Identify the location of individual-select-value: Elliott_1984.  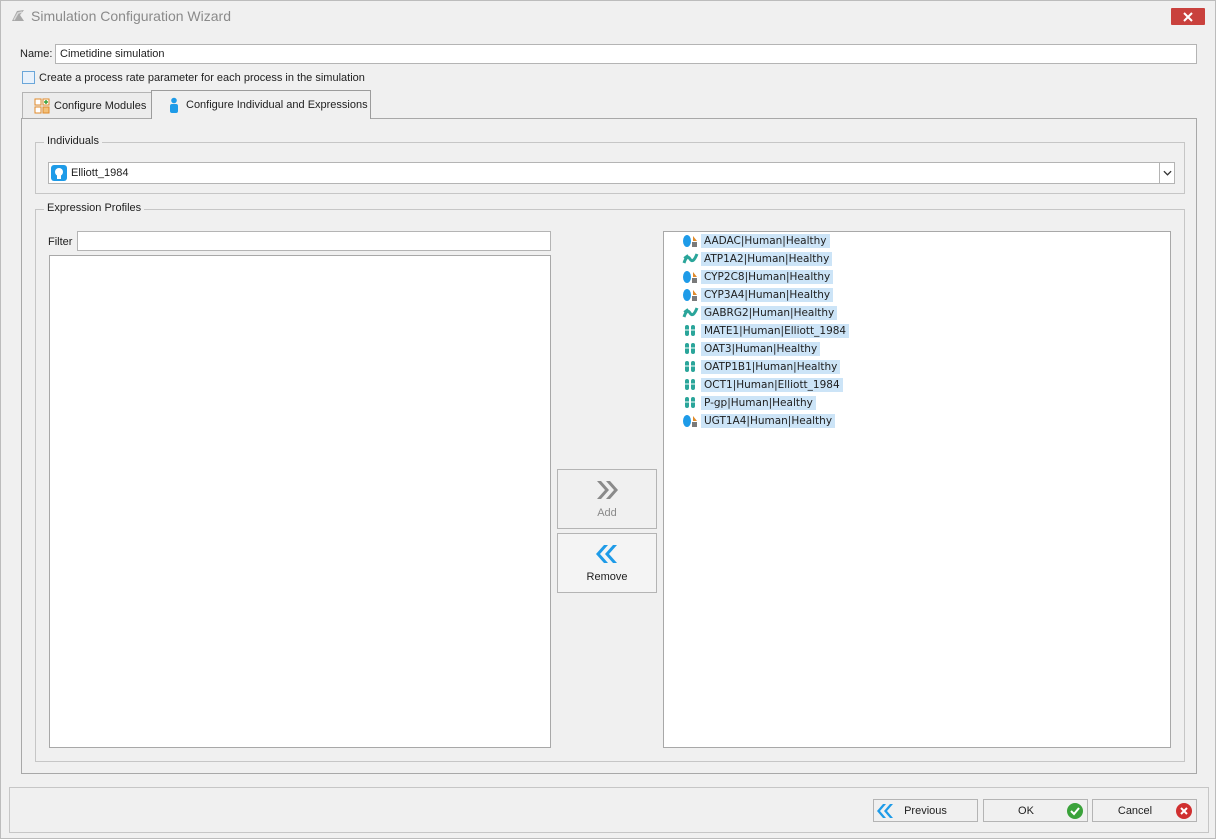
(100, 173).